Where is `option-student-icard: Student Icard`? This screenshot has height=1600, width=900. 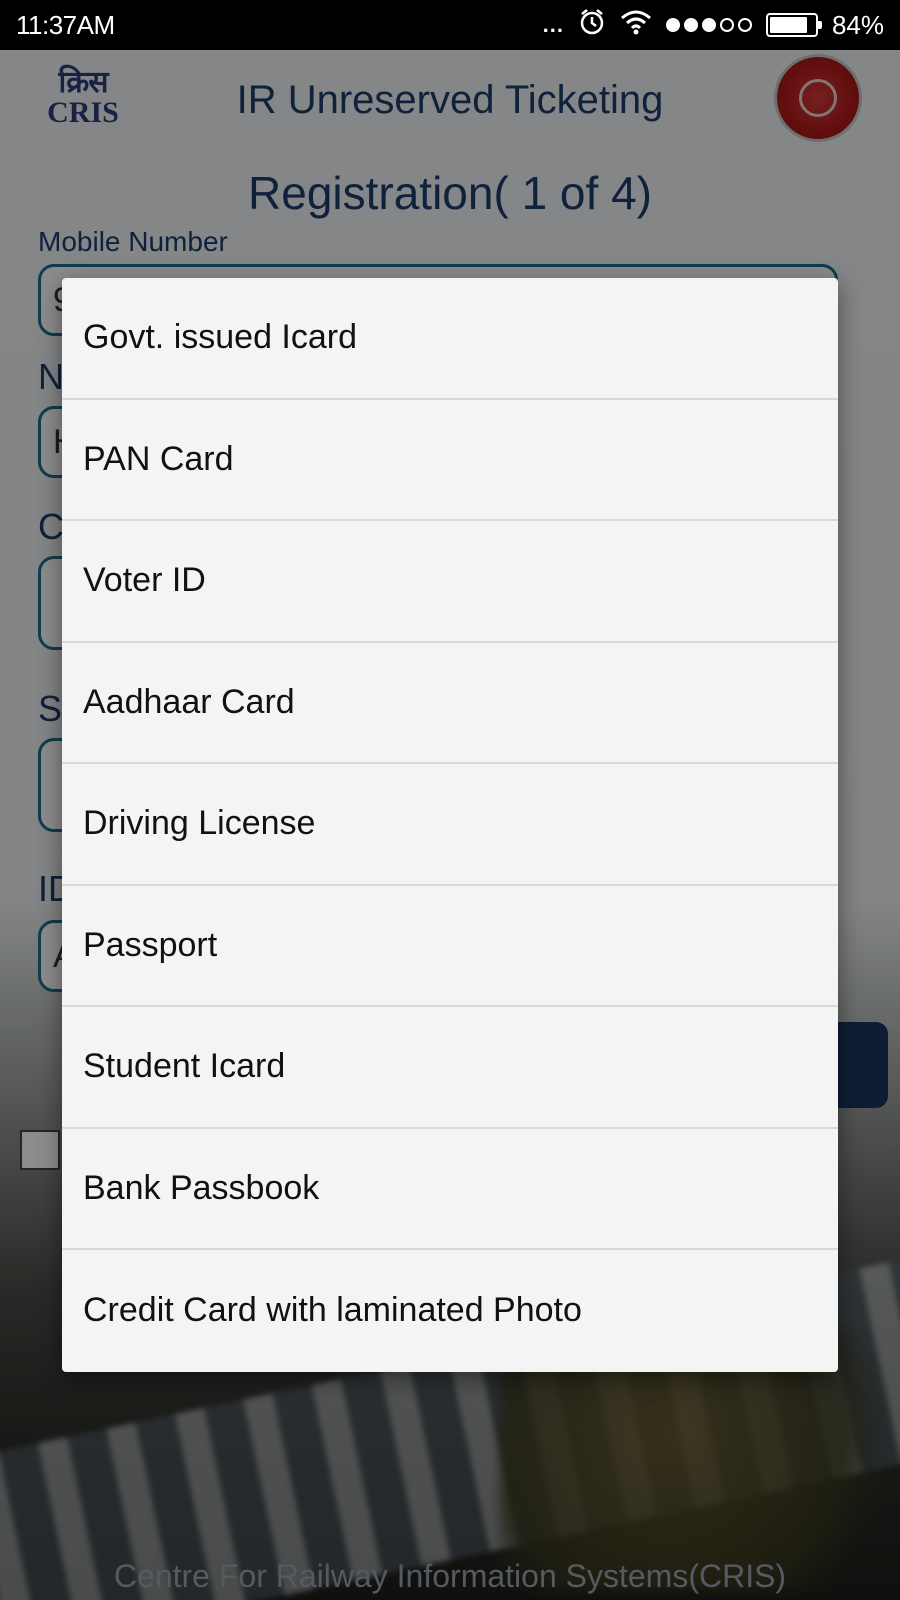
option-student-icard: Student Icard is located at coordinates (450, 1068).